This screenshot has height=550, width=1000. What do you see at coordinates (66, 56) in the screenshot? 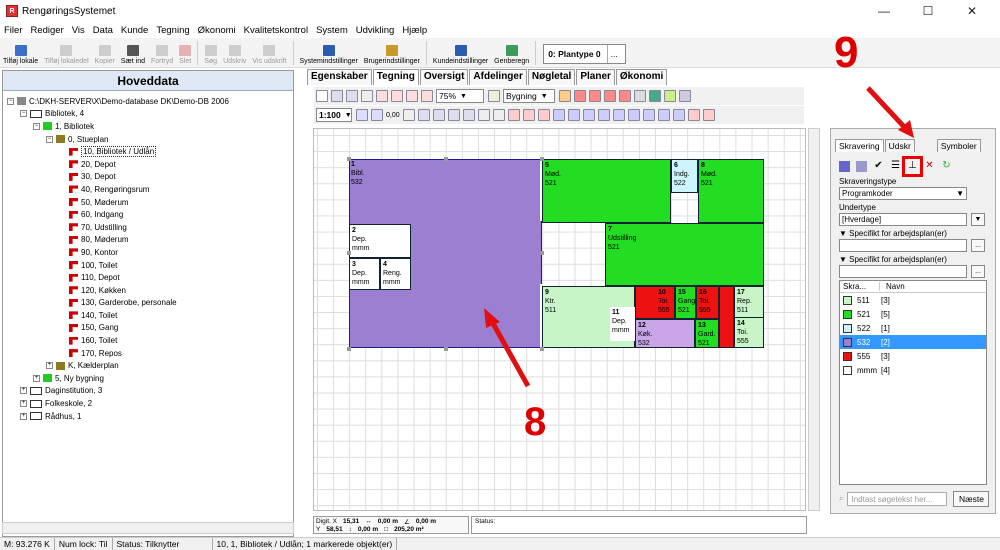
I see `toolbar-button-1: Tilføj lokaledel` at bounding box center [66, 56].